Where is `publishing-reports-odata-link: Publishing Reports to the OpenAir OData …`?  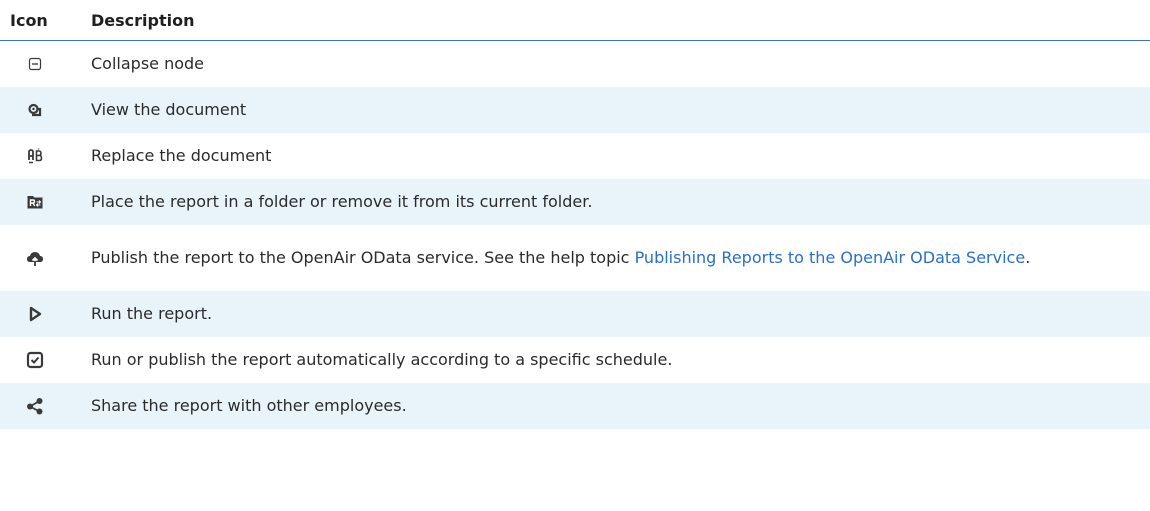
publishing-reports-odata-link: Publishing Reports to the OpenAir OData … is located at coordinates (830, 257).